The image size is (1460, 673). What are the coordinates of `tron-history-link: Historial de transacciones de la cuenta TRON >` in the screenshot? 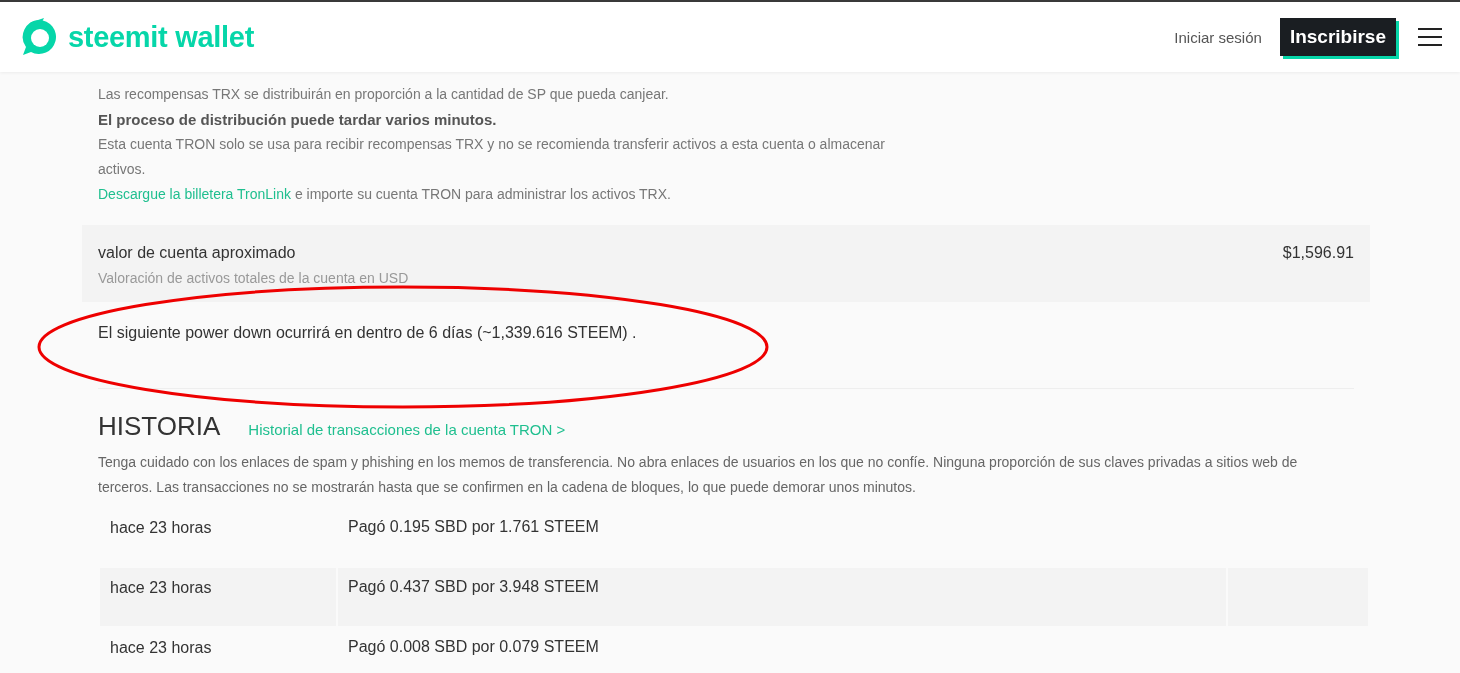 It's located at (407, 429).